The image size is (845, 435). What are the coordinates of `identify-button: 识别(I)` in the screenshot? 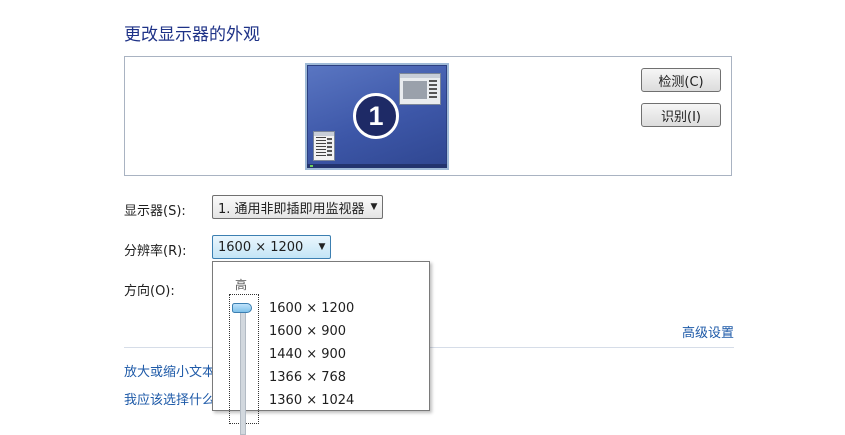 It's located at (681, 115).